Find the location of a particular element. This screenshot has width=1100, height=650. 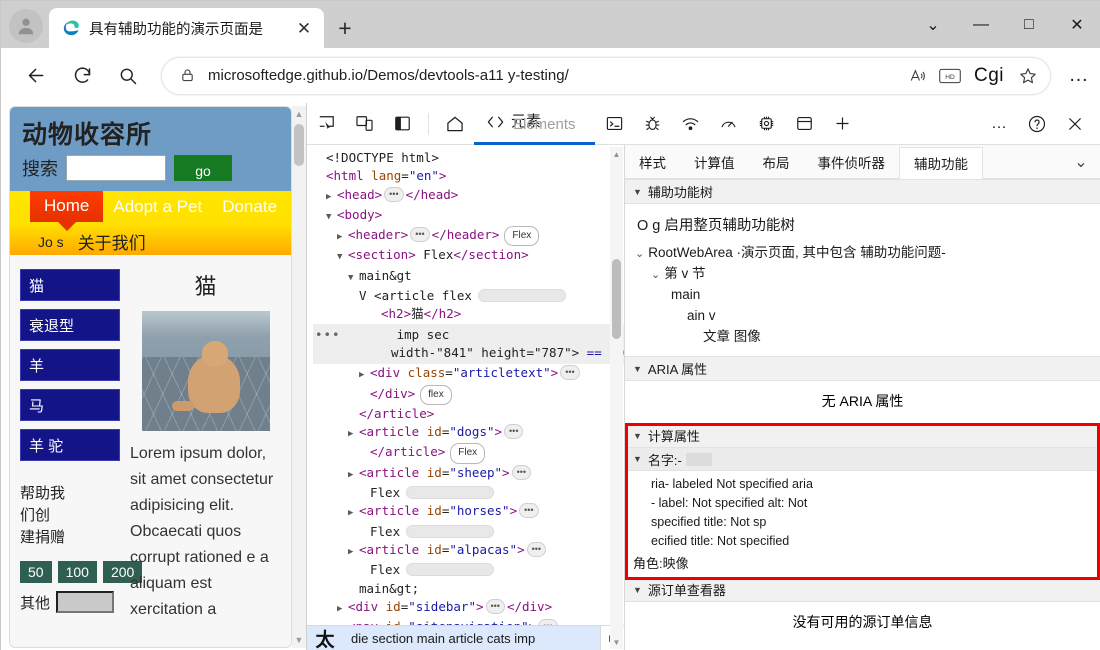

subtab-event-listeners: 事件侦听器 is located at coordinates (852, 161).